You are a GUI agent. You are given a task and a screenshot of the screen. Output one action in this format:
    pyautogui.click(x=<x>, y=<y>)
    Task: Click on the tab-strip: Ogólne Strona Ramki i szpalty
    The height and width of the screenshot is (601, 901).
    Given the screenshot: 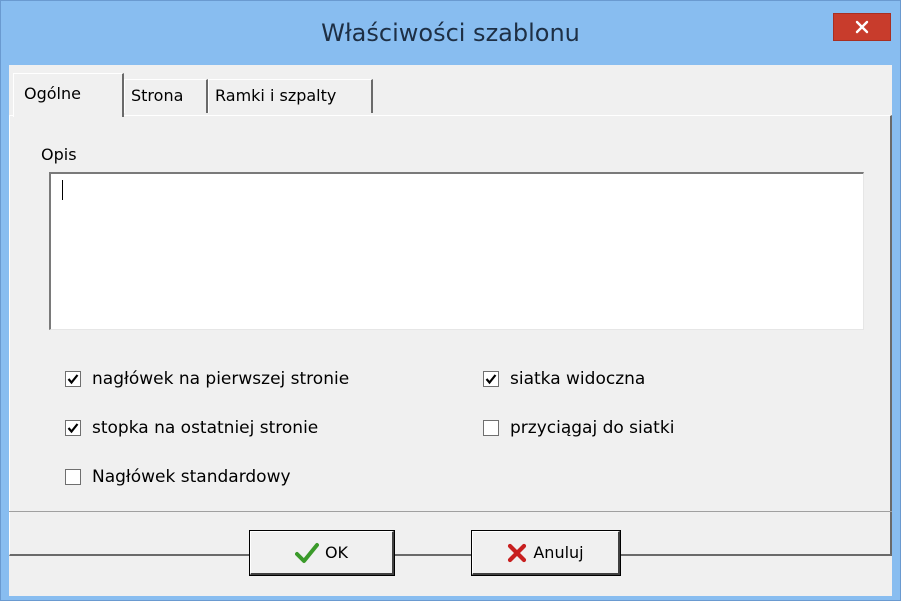 What is the action you would take?
    pyautogui.click(x=450, y=91)
    